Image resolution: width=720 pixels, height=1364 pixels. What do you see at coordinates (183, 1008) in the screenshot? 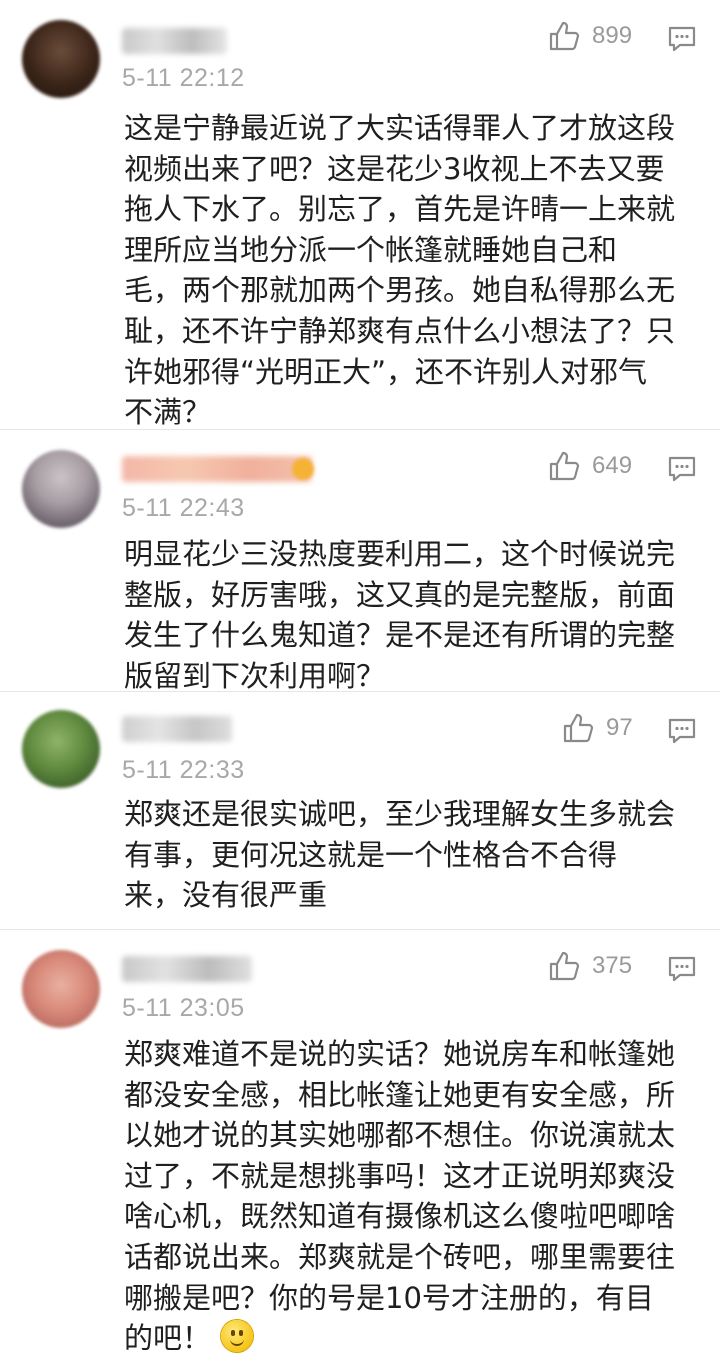
I see `timestamp: 5-11 23:05` at bounding box center [183, 1008].